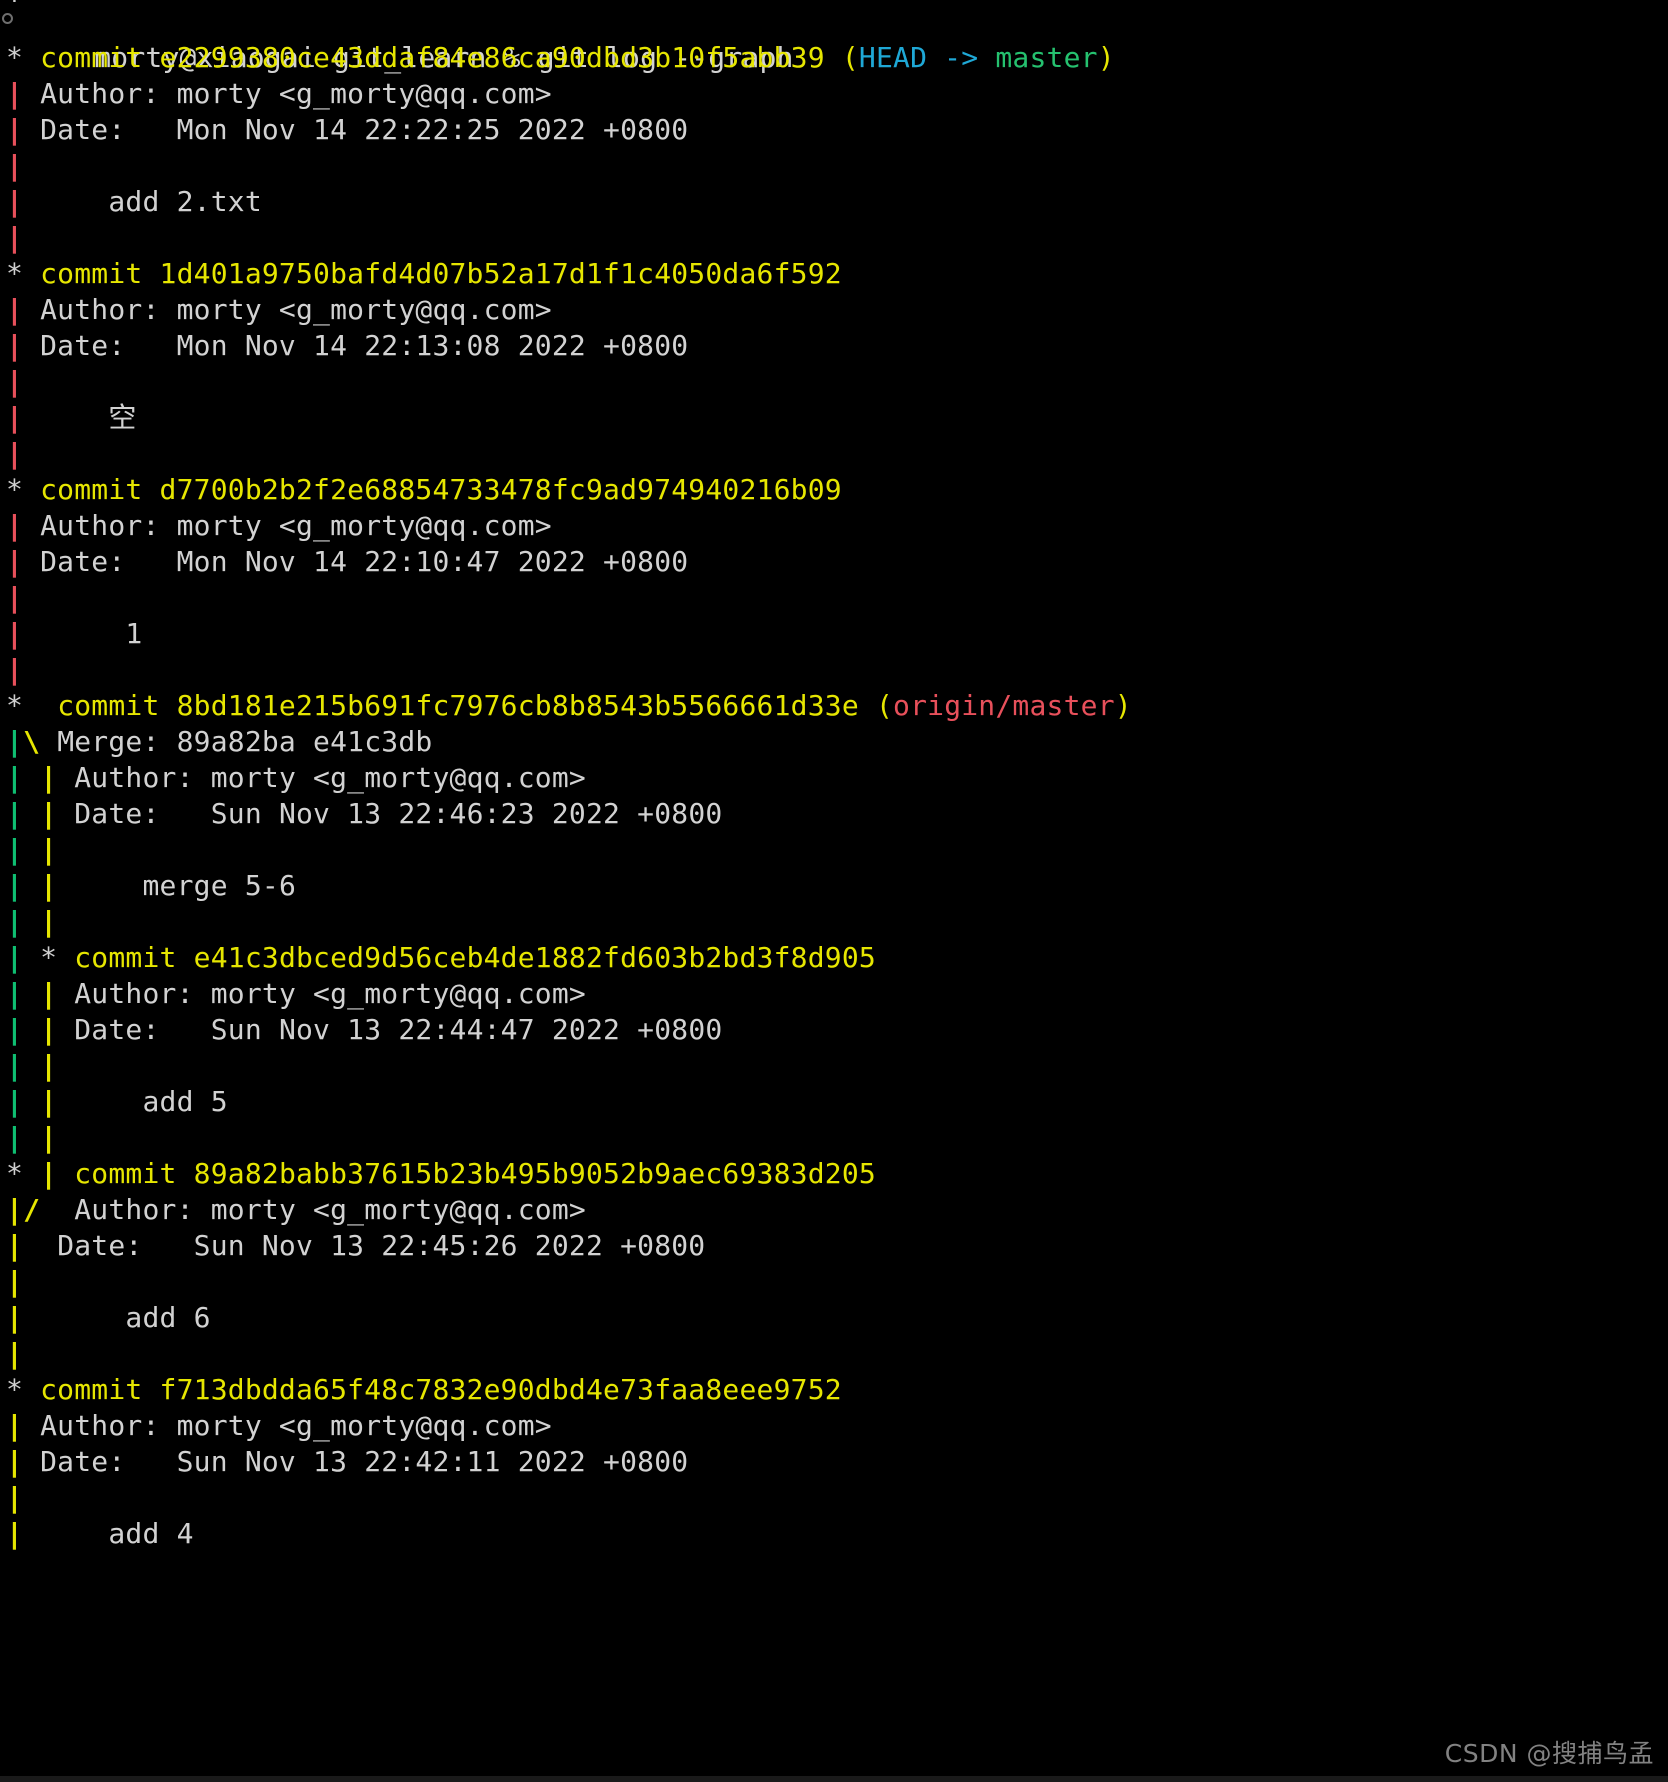 The image size is (1668, 1782). What do you see at coordinates (834, 994) in the screenshot?
I see `git-log-line: | | Author: morty <g_morty@qq.com>` at bounding box center [834, 994].